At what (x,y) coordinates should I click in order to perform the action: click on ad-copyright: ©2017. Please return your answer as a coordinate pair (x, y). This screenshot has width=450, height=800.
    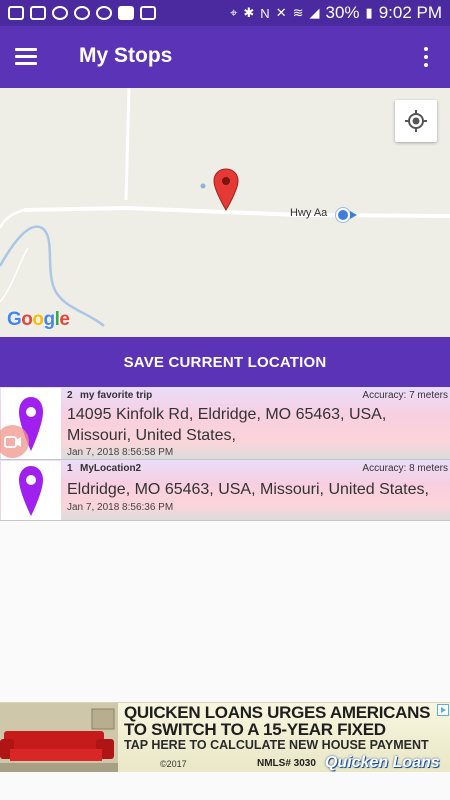
    Looking at the image, I should click on (173, 764).